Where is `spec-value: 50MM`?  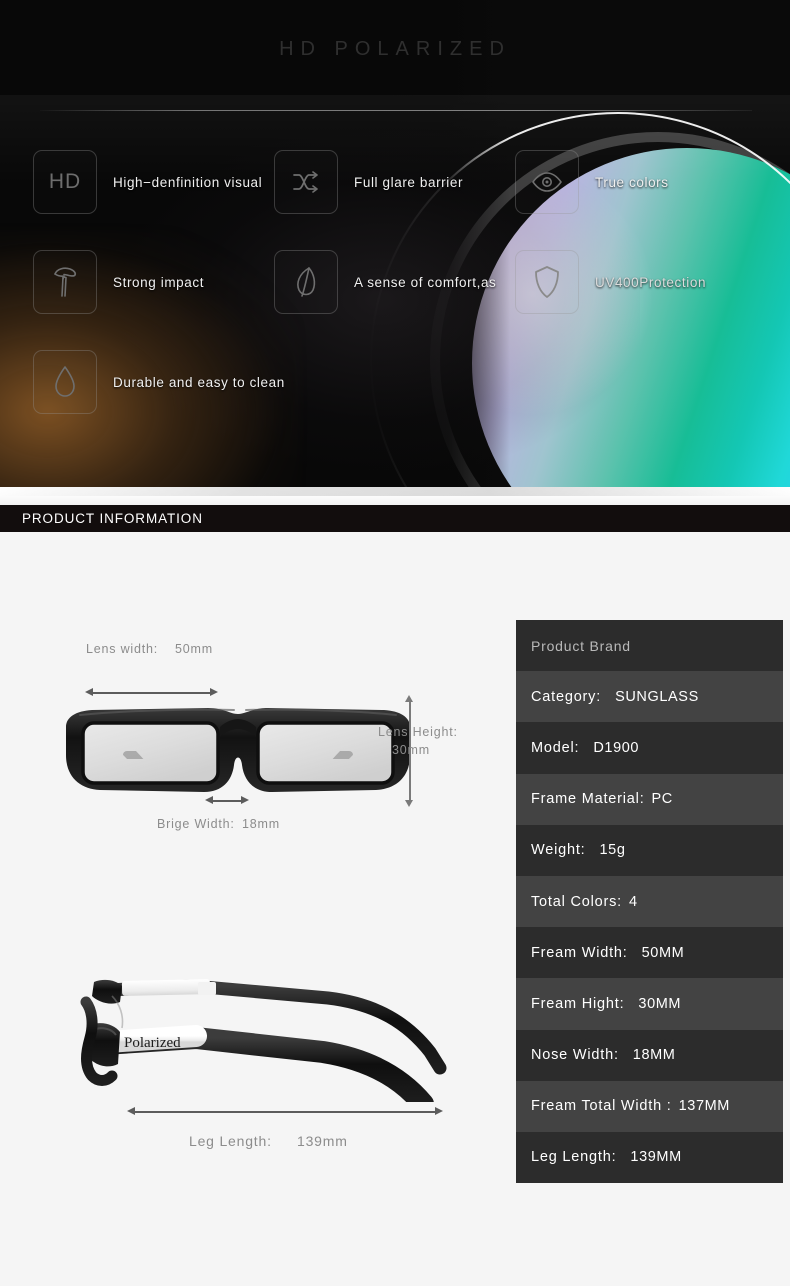
spec-value: 50MM is located at coordinates (663, 952).